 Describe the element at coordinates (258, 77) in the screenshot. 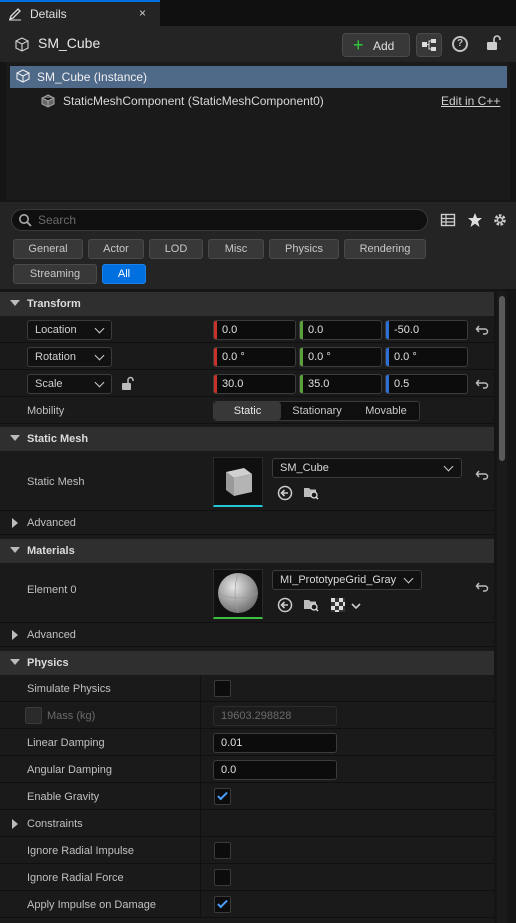

I see `tree-row-instance: SM_Cube (Instance)` at that location.